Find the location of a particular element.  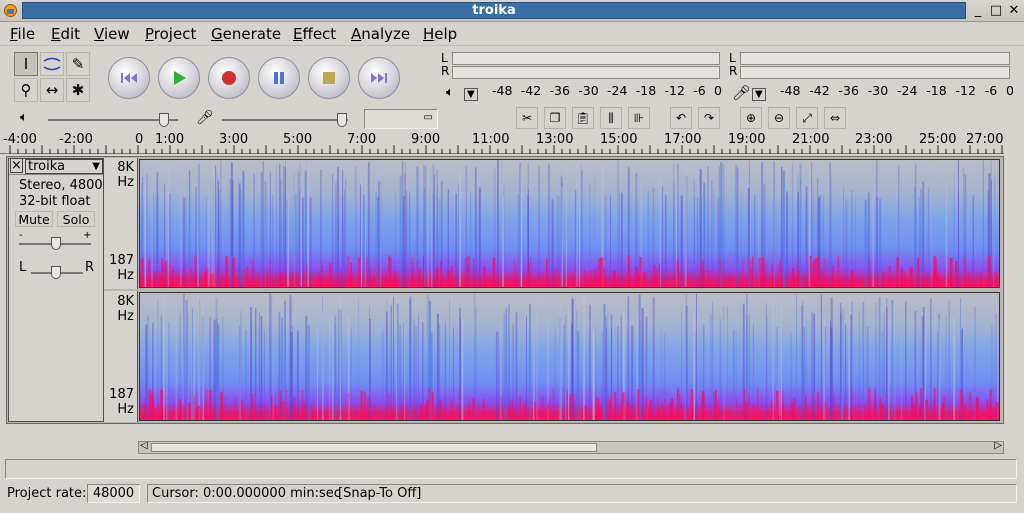

silence-icon: ⊪ is located at coordinates (639, 118).